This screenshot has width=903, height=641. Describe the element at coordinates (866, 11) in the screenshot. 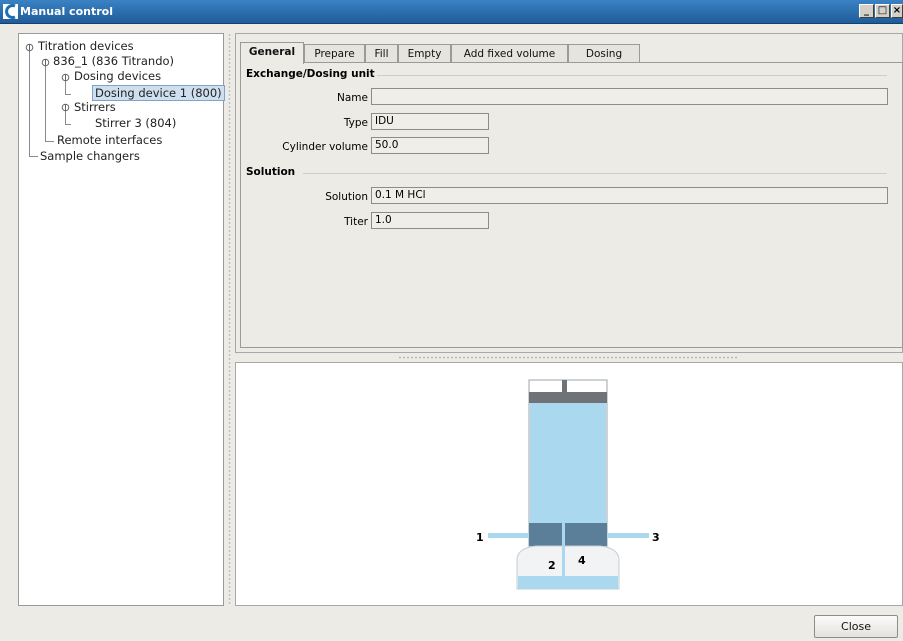

I see `minimize-button: _` at that location.